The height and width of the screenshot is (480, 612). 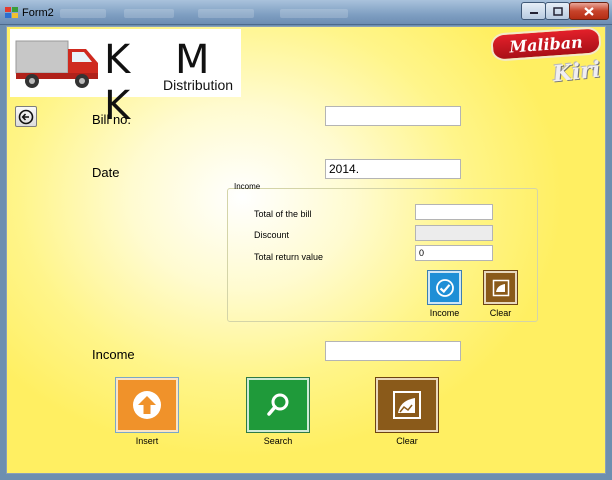 I want to click on window-title: Form2, so click(x=38, y=13).